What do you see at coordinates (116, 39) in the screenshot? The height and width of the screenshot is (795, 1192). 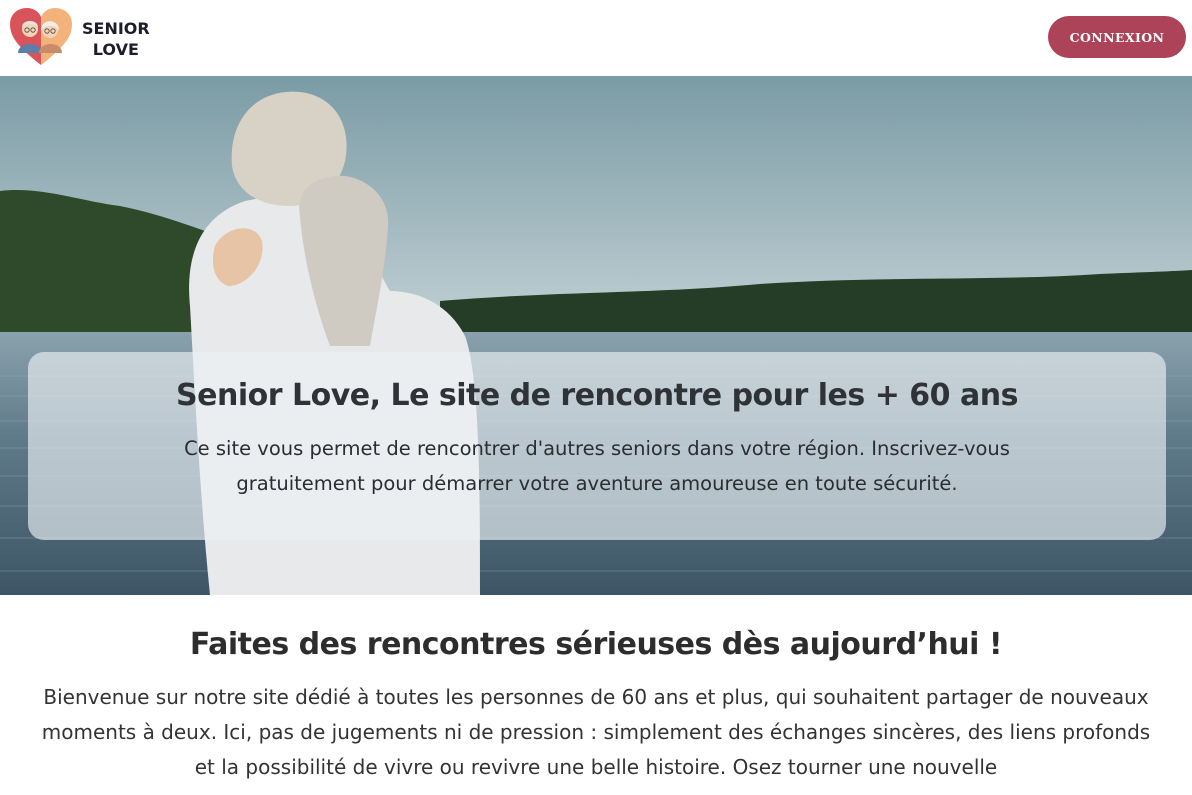 I see `brand-name: SENIOR LOVE` at bounding box center [116, 39].